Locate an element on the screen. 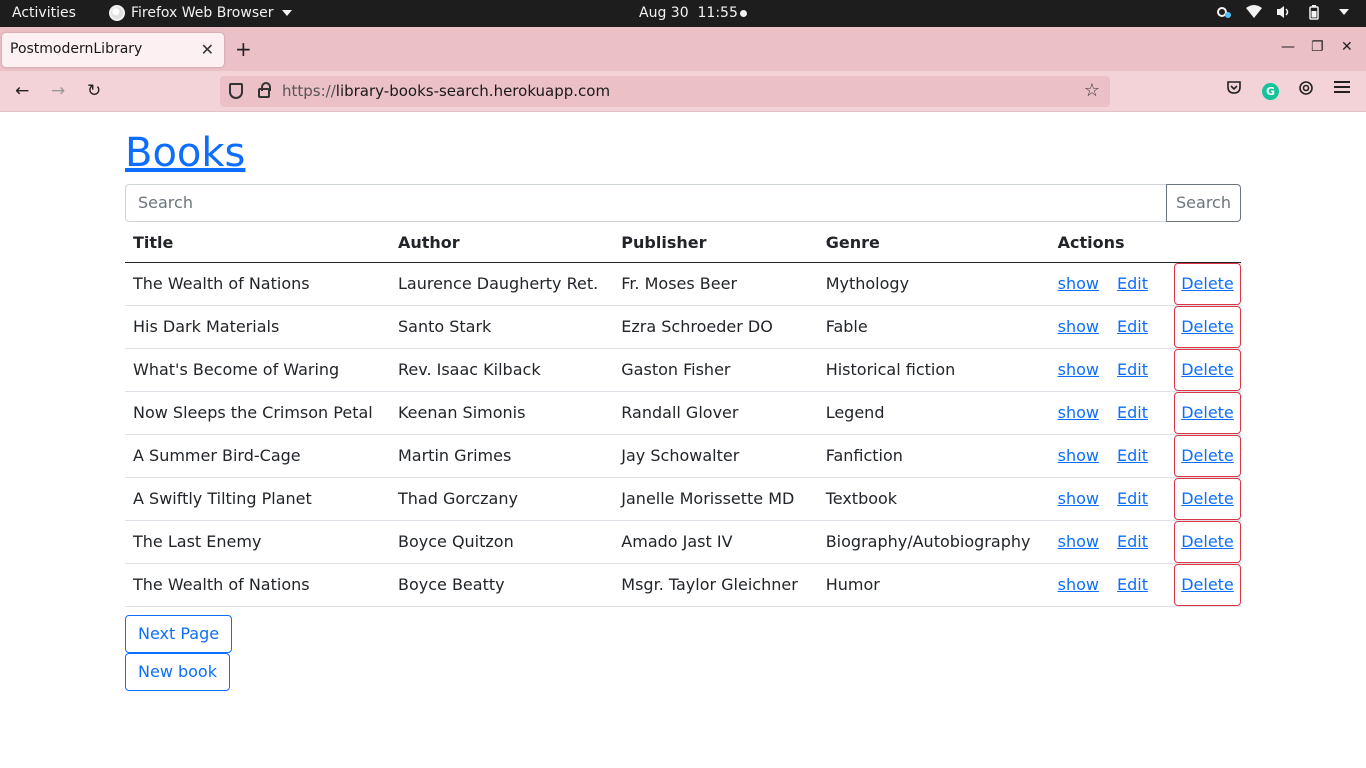  clock-time: 11:55 is located at coordinates (717, 13).